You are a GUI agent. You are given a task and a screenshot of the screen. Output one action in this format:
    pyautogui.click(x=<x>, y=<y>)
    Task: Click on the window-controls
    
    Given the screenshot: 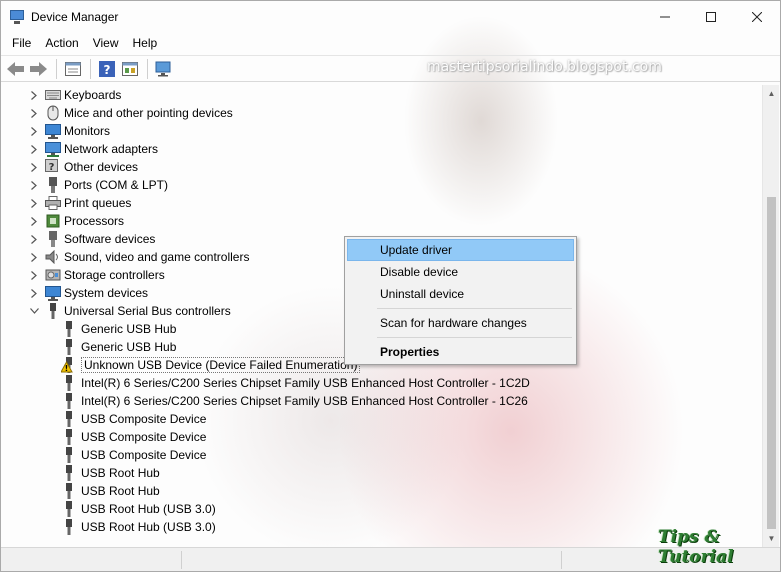 What is the action you would take?
    pyautogui.click(x=711, y=16)
    